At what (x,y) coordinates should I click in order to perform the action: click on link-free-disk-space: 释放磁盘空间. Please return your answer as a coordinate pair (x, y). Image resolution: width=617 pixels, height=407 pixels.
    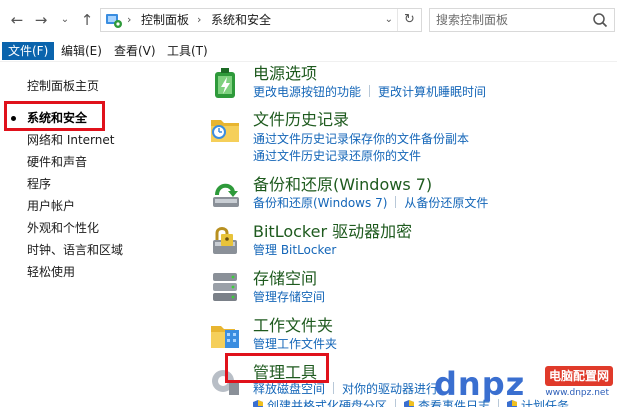
    Looking at the image, I should click on (289, 389).